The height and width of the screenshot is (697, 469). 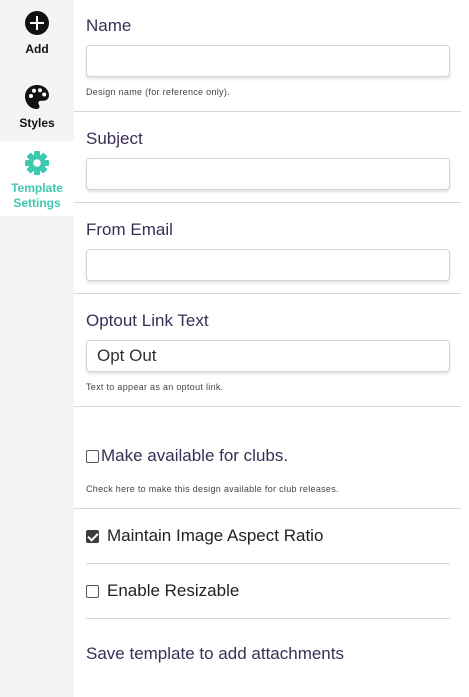 I want to click on subject-input, so click(x=268, y=174).